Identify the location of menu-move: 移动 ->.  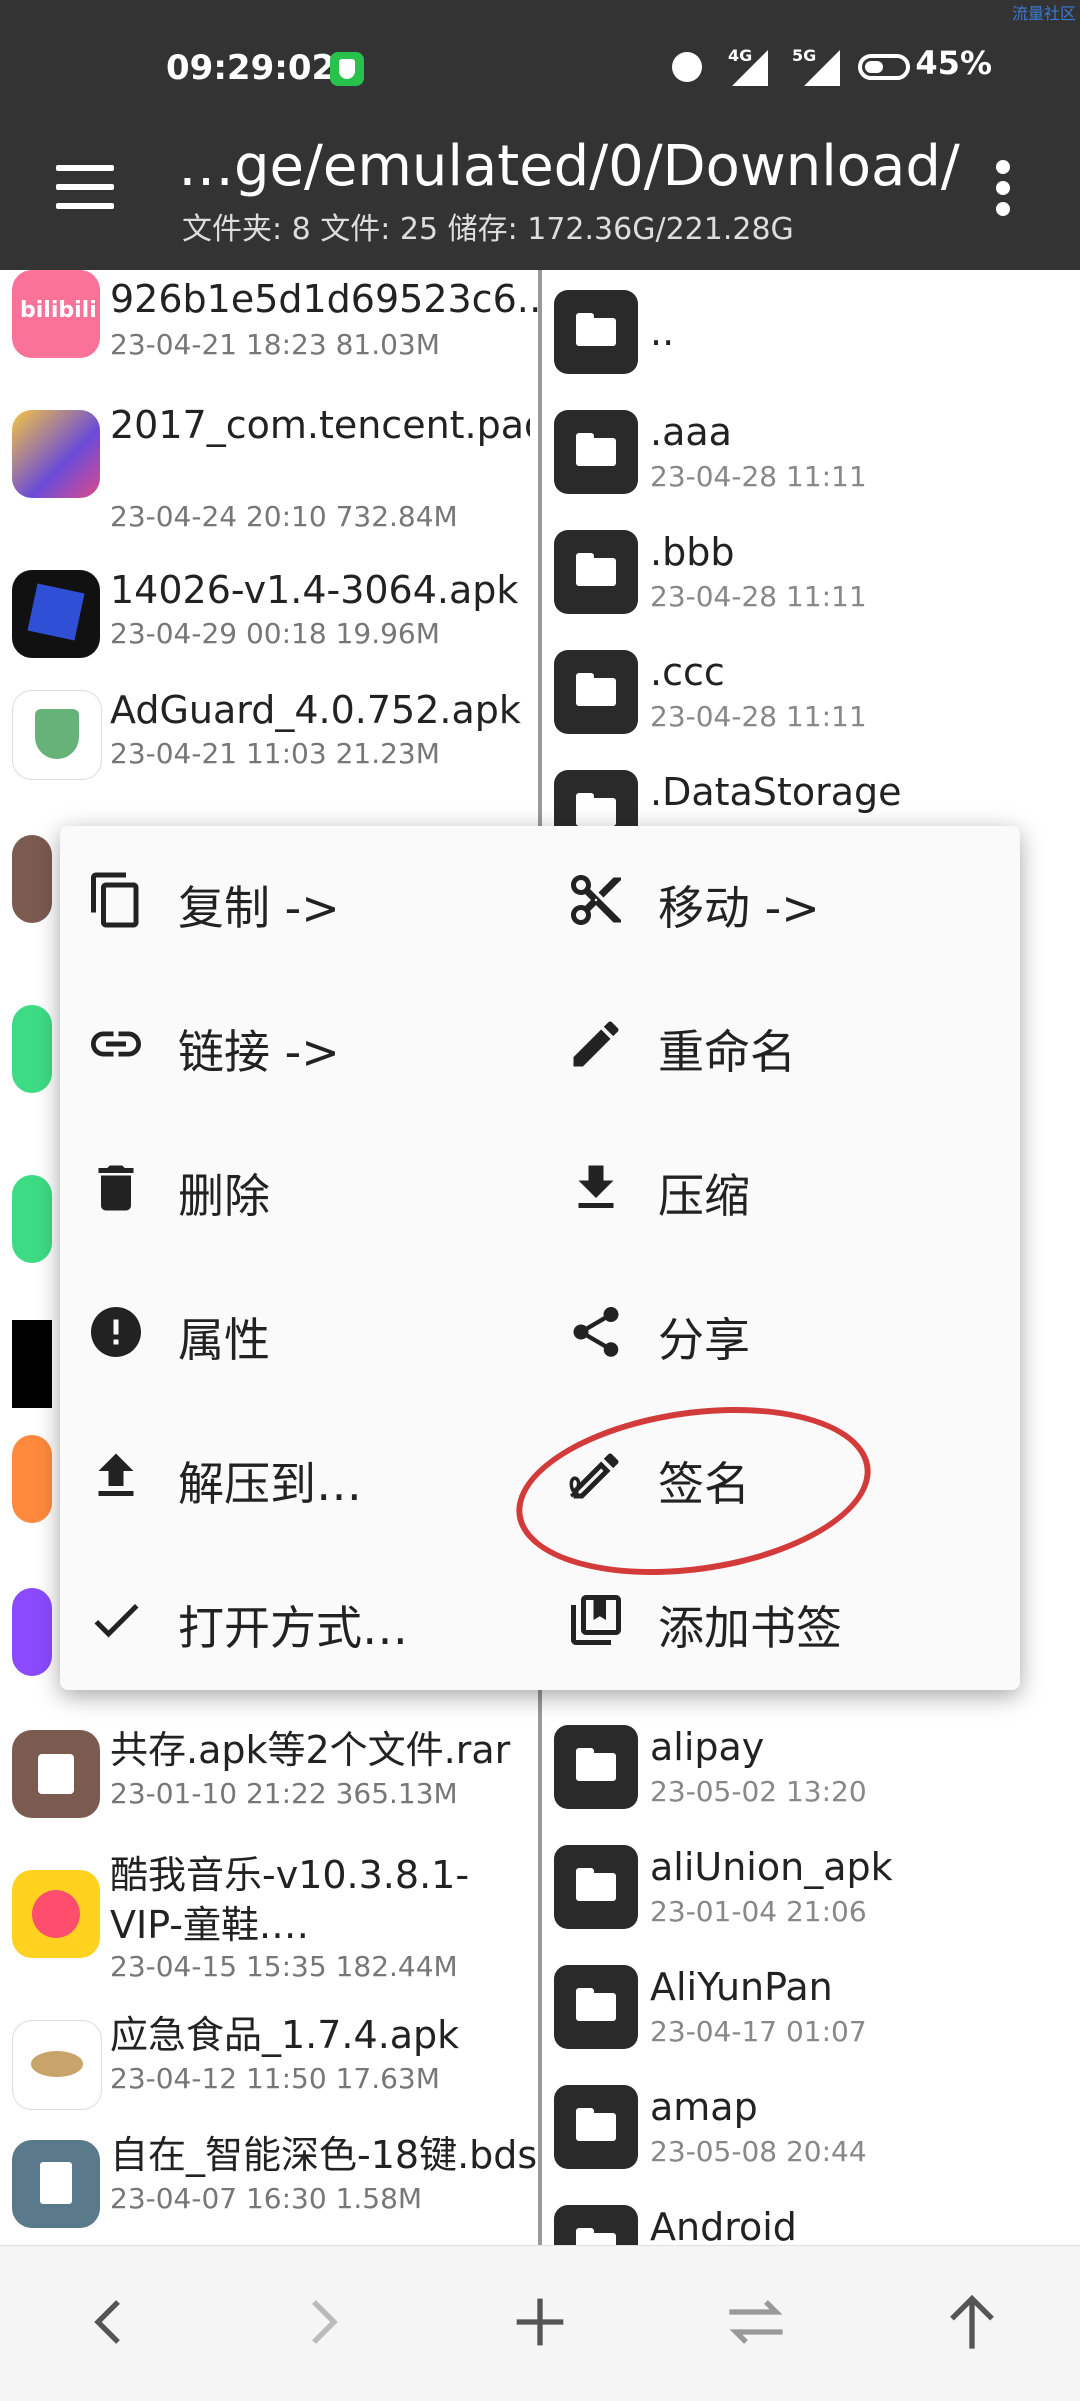
(770, 898).